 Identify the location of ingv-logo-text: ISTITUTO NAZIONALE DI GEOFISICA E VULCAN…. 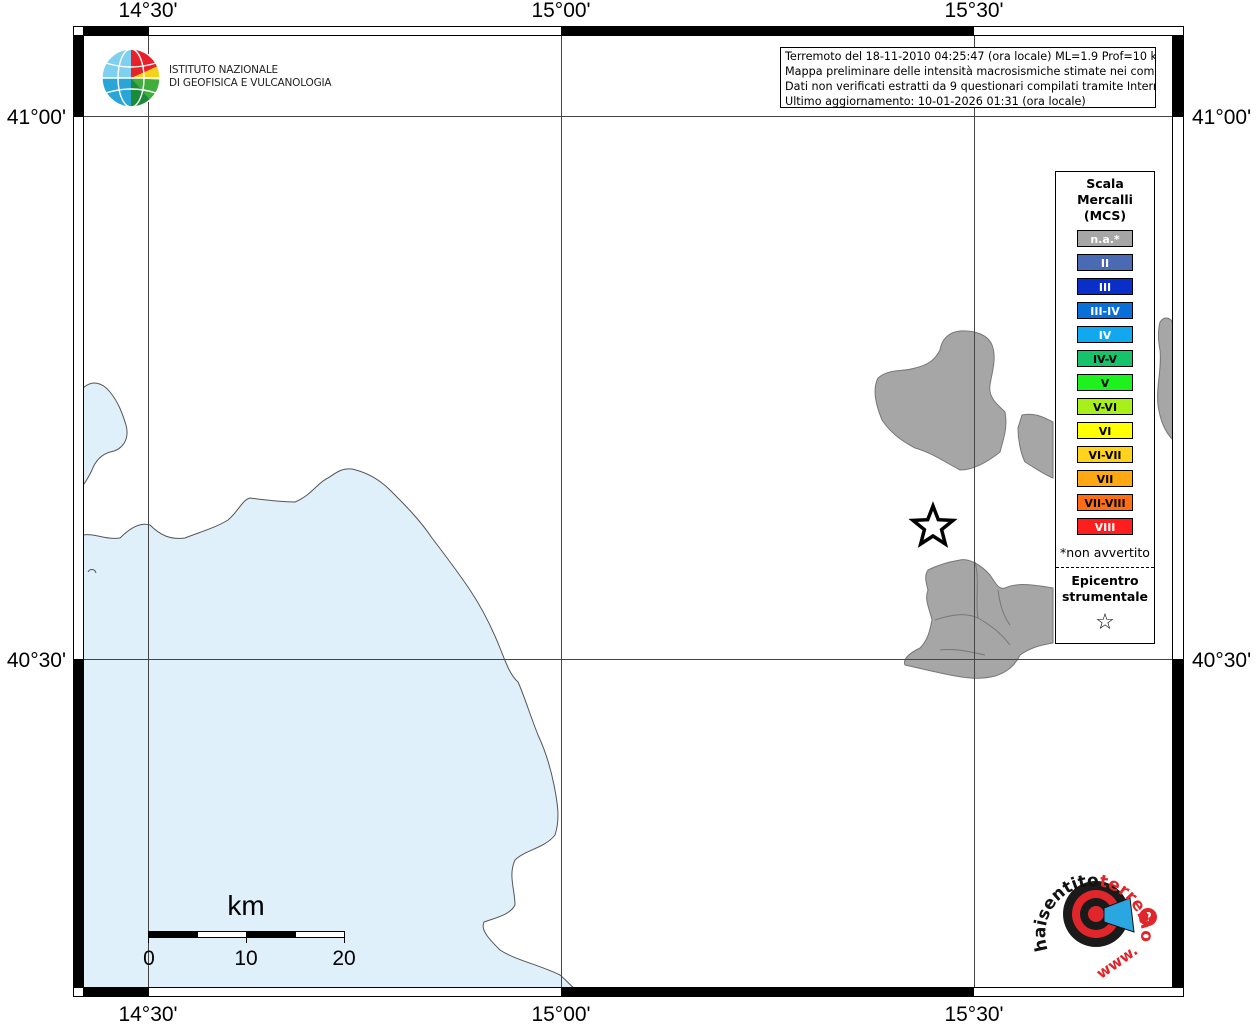
(250, 77).